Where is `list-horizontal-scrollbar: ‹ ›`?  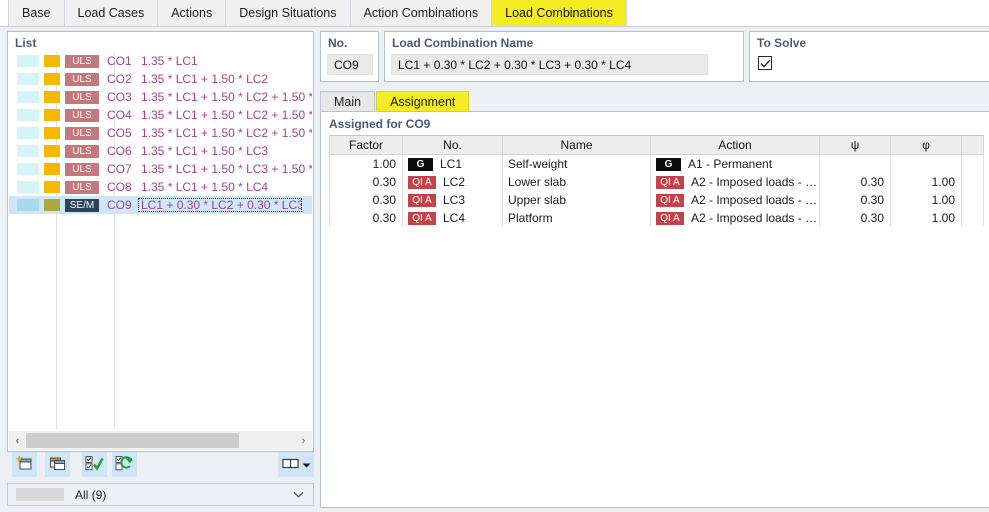 list-horizontal-scrollbar: ‹ › is located at coordinates (160, 440).